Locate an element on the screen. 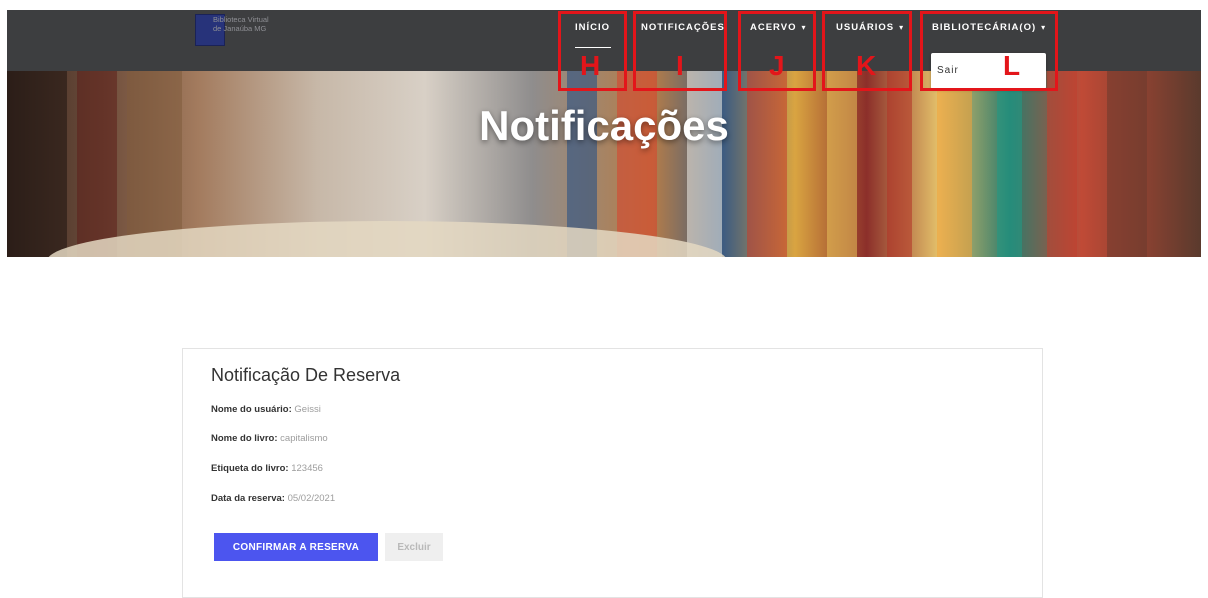  field-label: Etiqueta do livro: is located at coordinates (250, 468).